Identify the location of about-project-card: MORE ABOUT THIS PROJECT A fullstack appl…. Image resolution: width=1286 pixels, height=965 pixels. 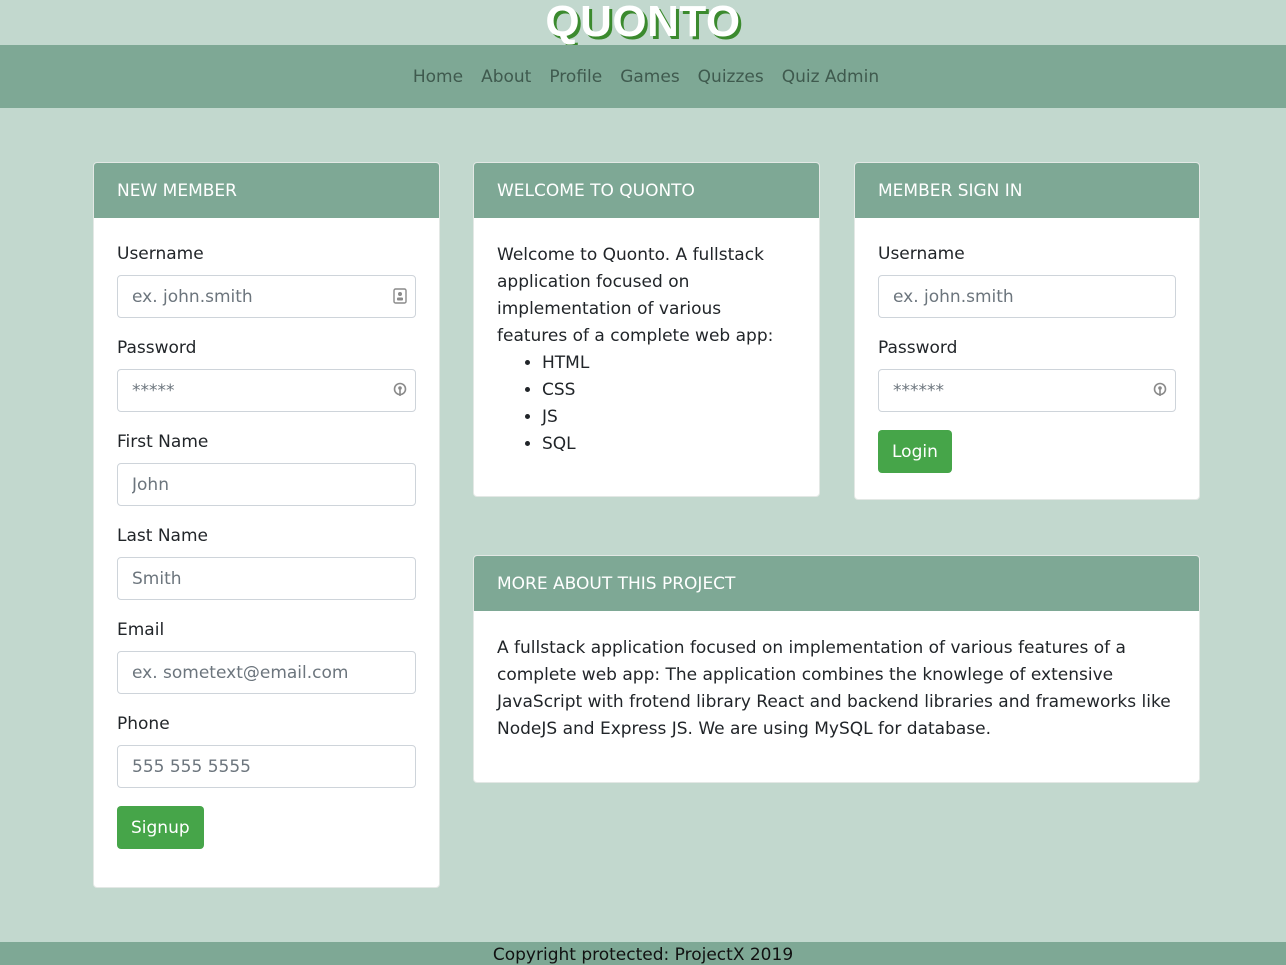
(836, 669).